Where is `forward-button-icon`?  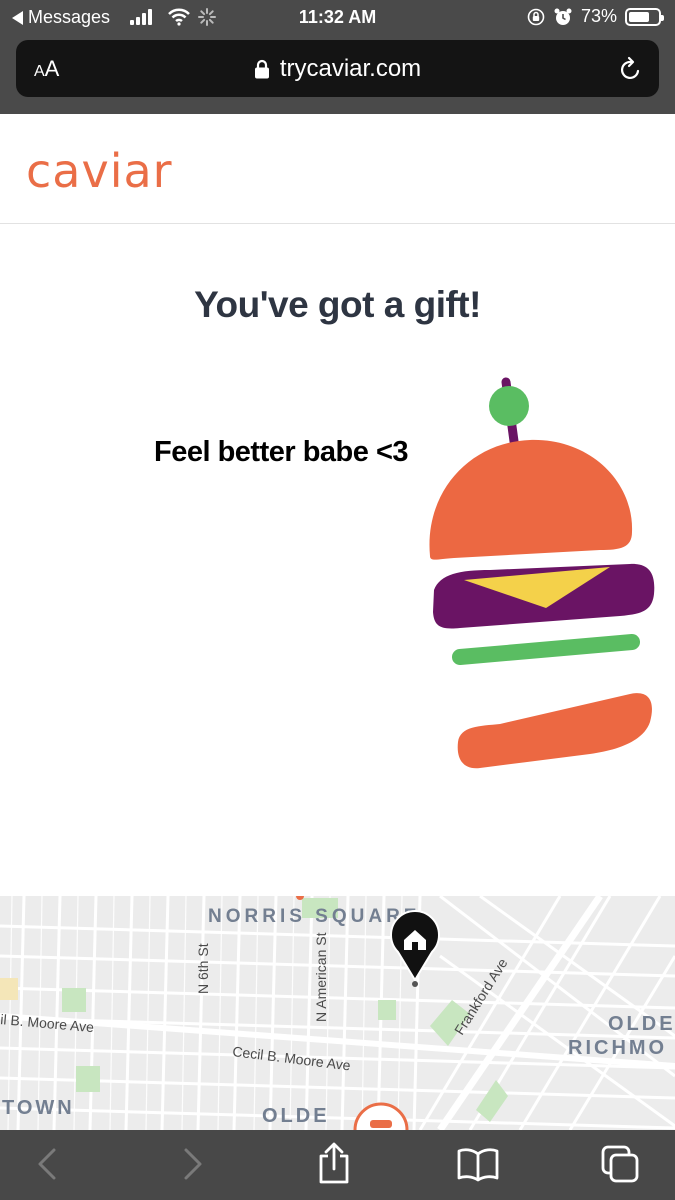
forward-button-icon is located at coordinates (193, 1164).